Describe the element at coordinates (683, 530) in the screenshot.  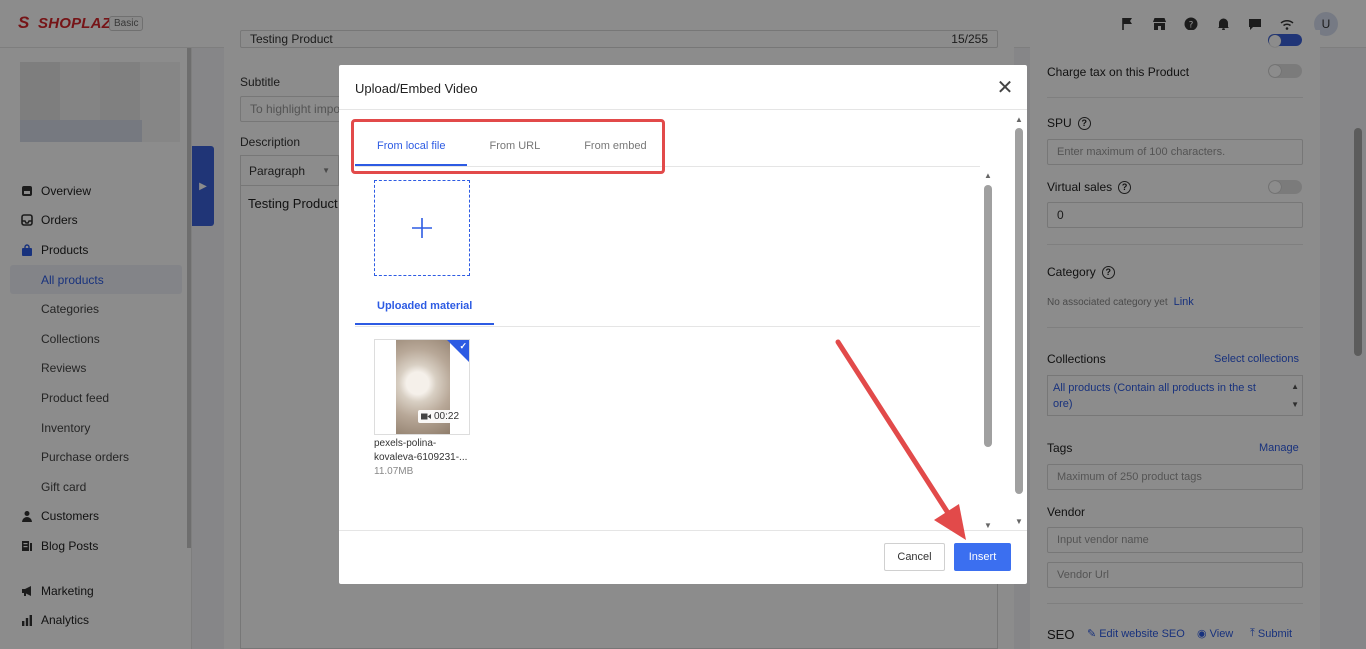
I see `modal-footer-divider` at that location.